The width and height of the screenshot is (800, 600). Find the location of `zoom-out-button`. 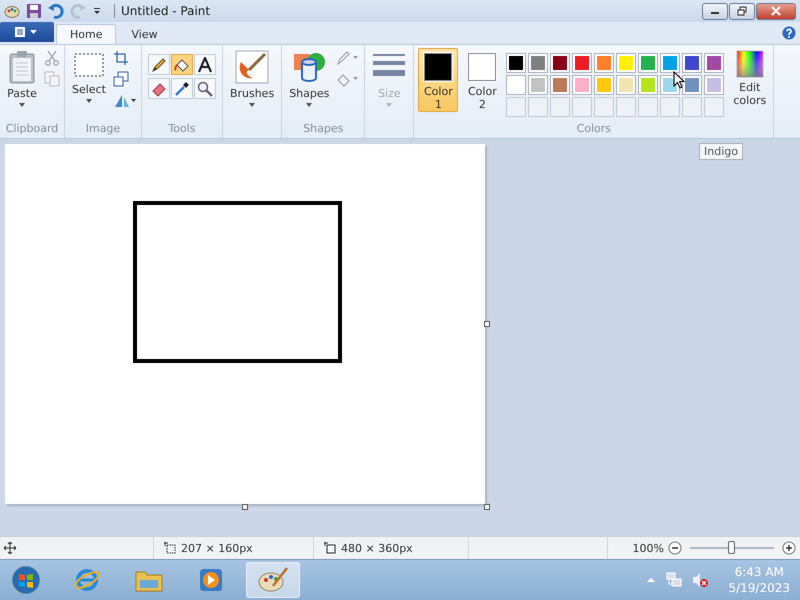

zoom-out-button is located at coordinates (675, 548).